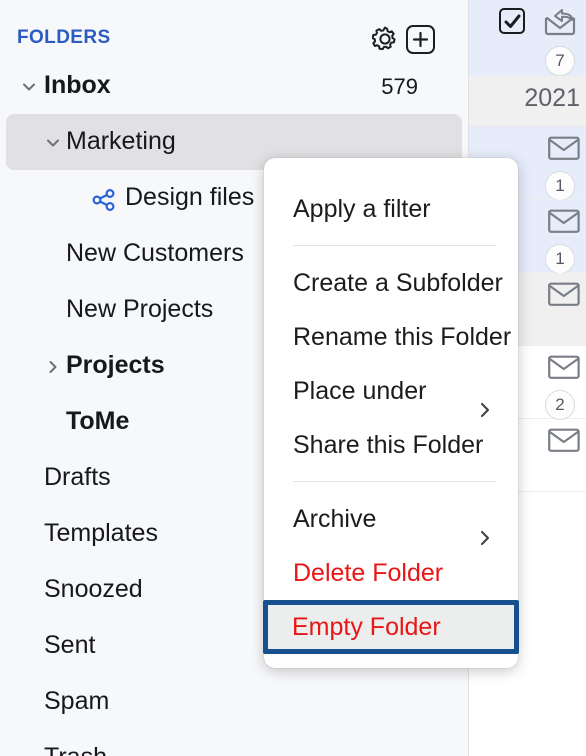 This screenshot has width=586, height=756. What do you see at coordinates (398, 283) in the screenshot?
I see `menu-item-label: Create a Subfolder` at bounding box center [398, 283].